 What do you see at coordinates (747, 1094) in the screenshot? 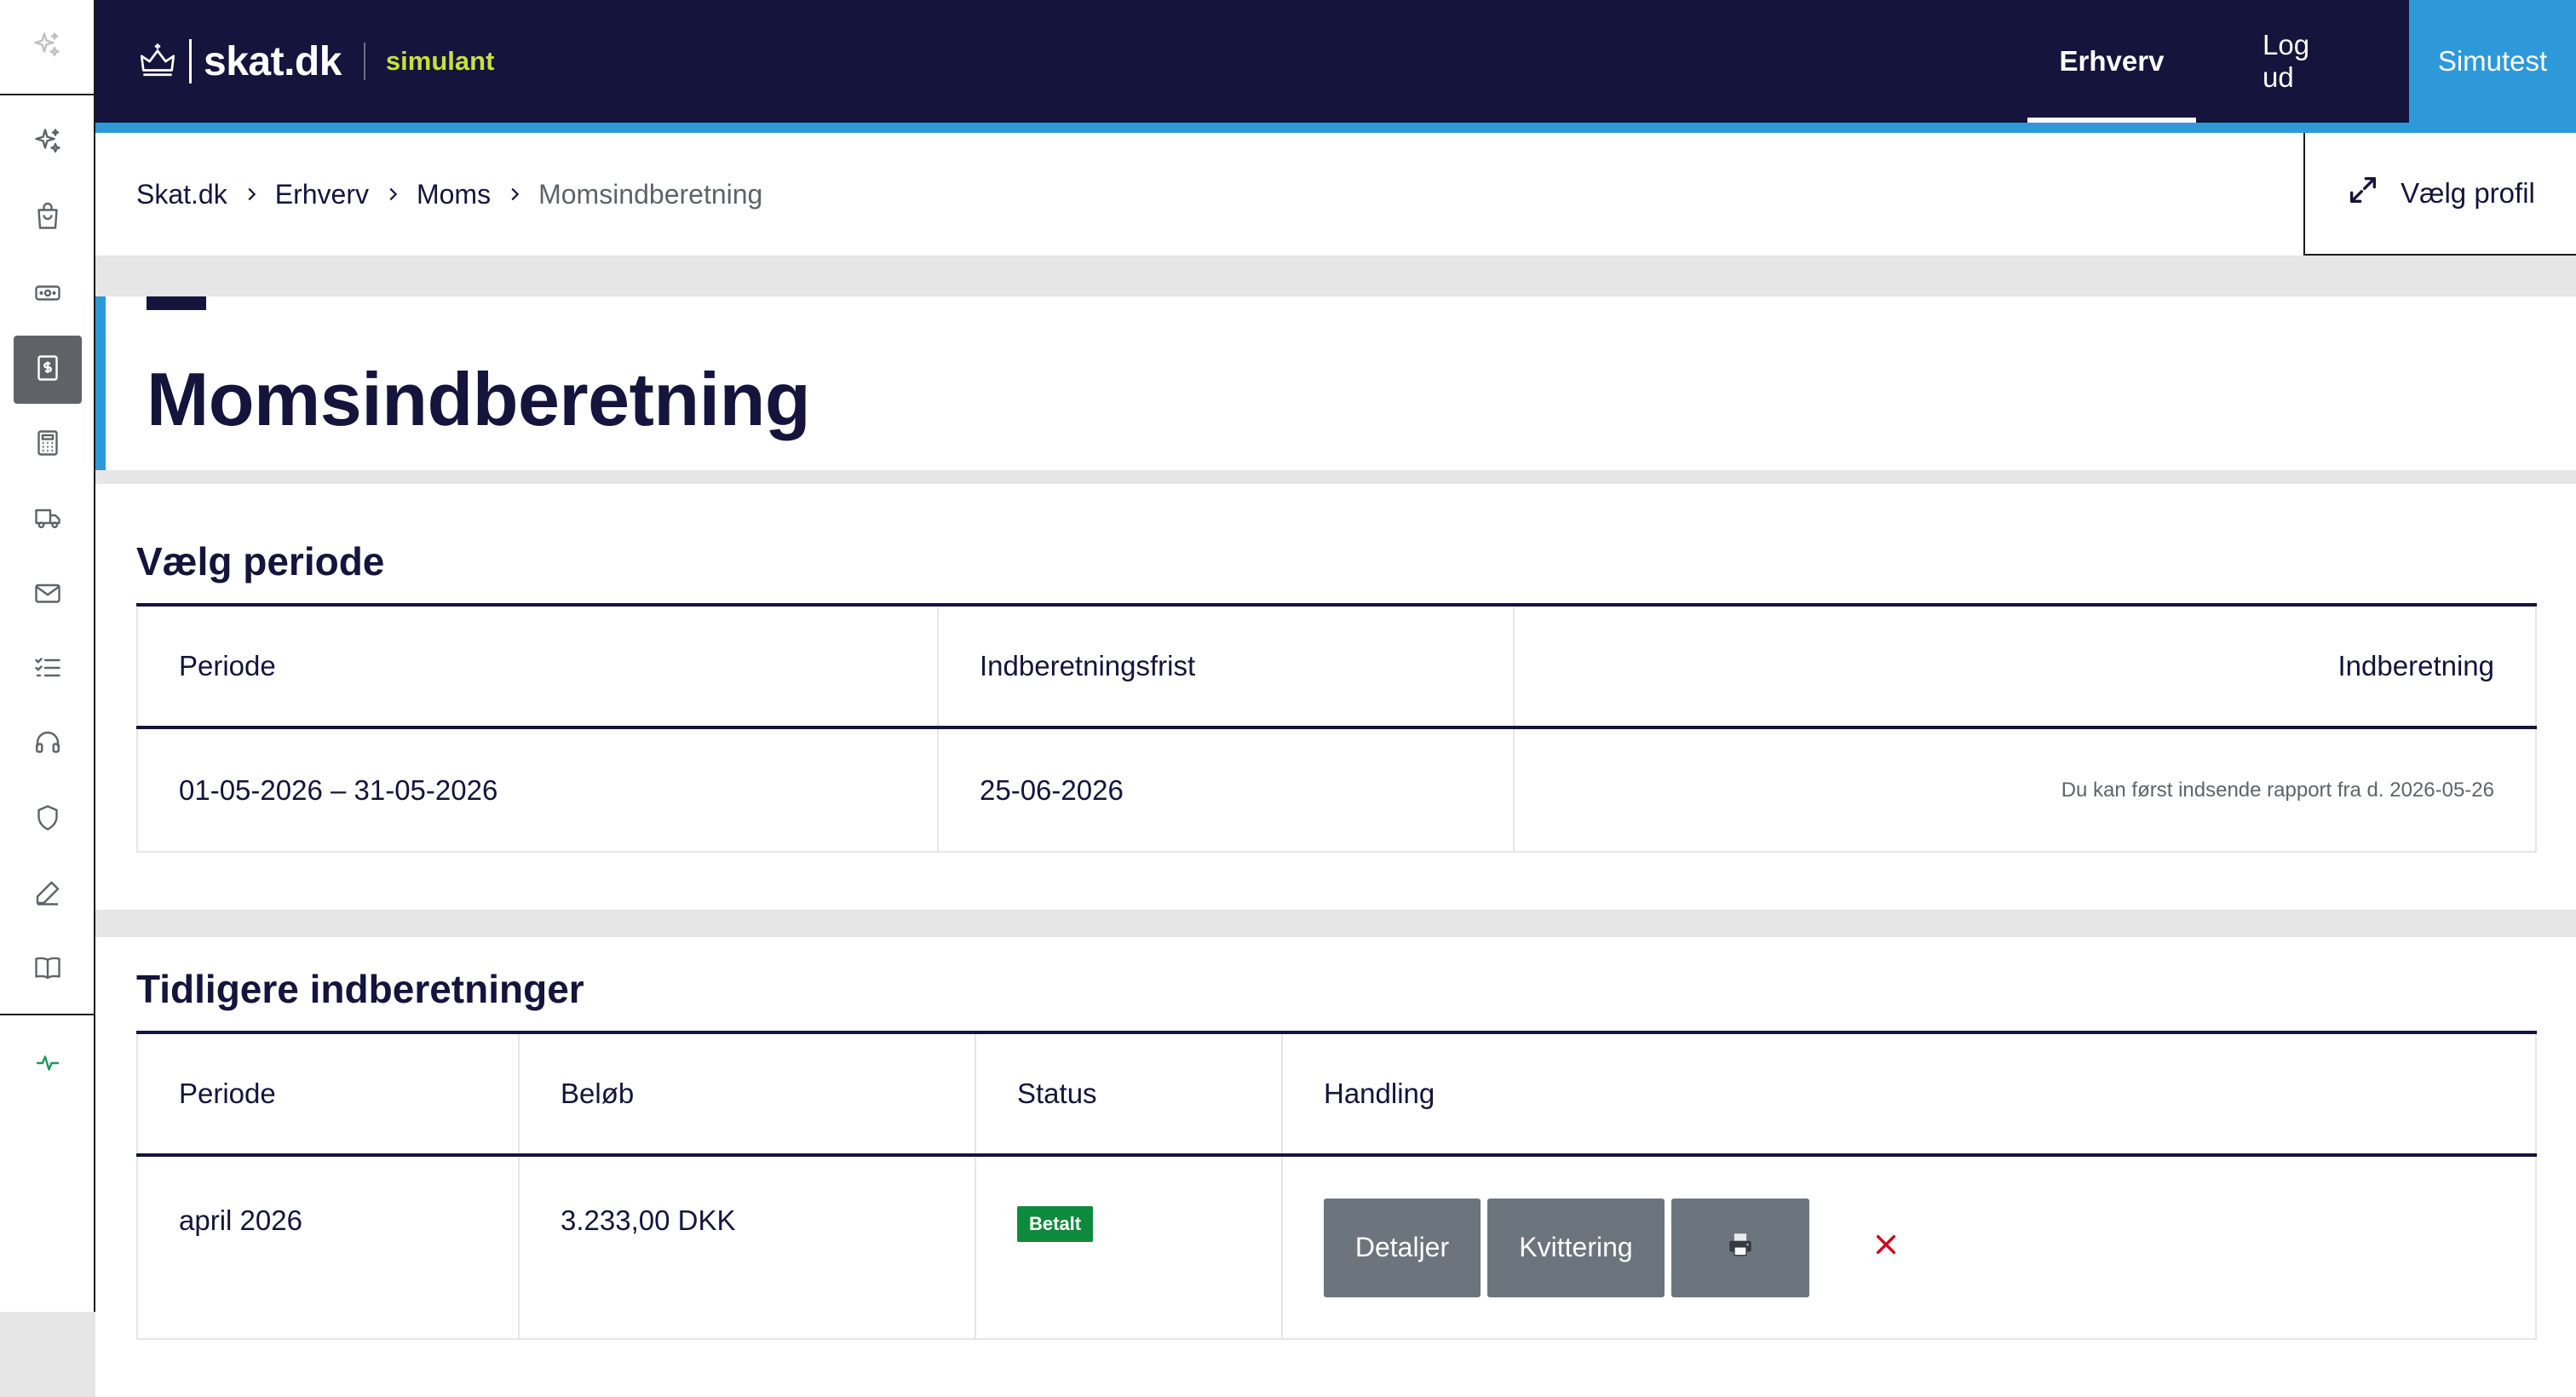
I see `column-header-amount: Beløb` at bounding box center [747, 1094].